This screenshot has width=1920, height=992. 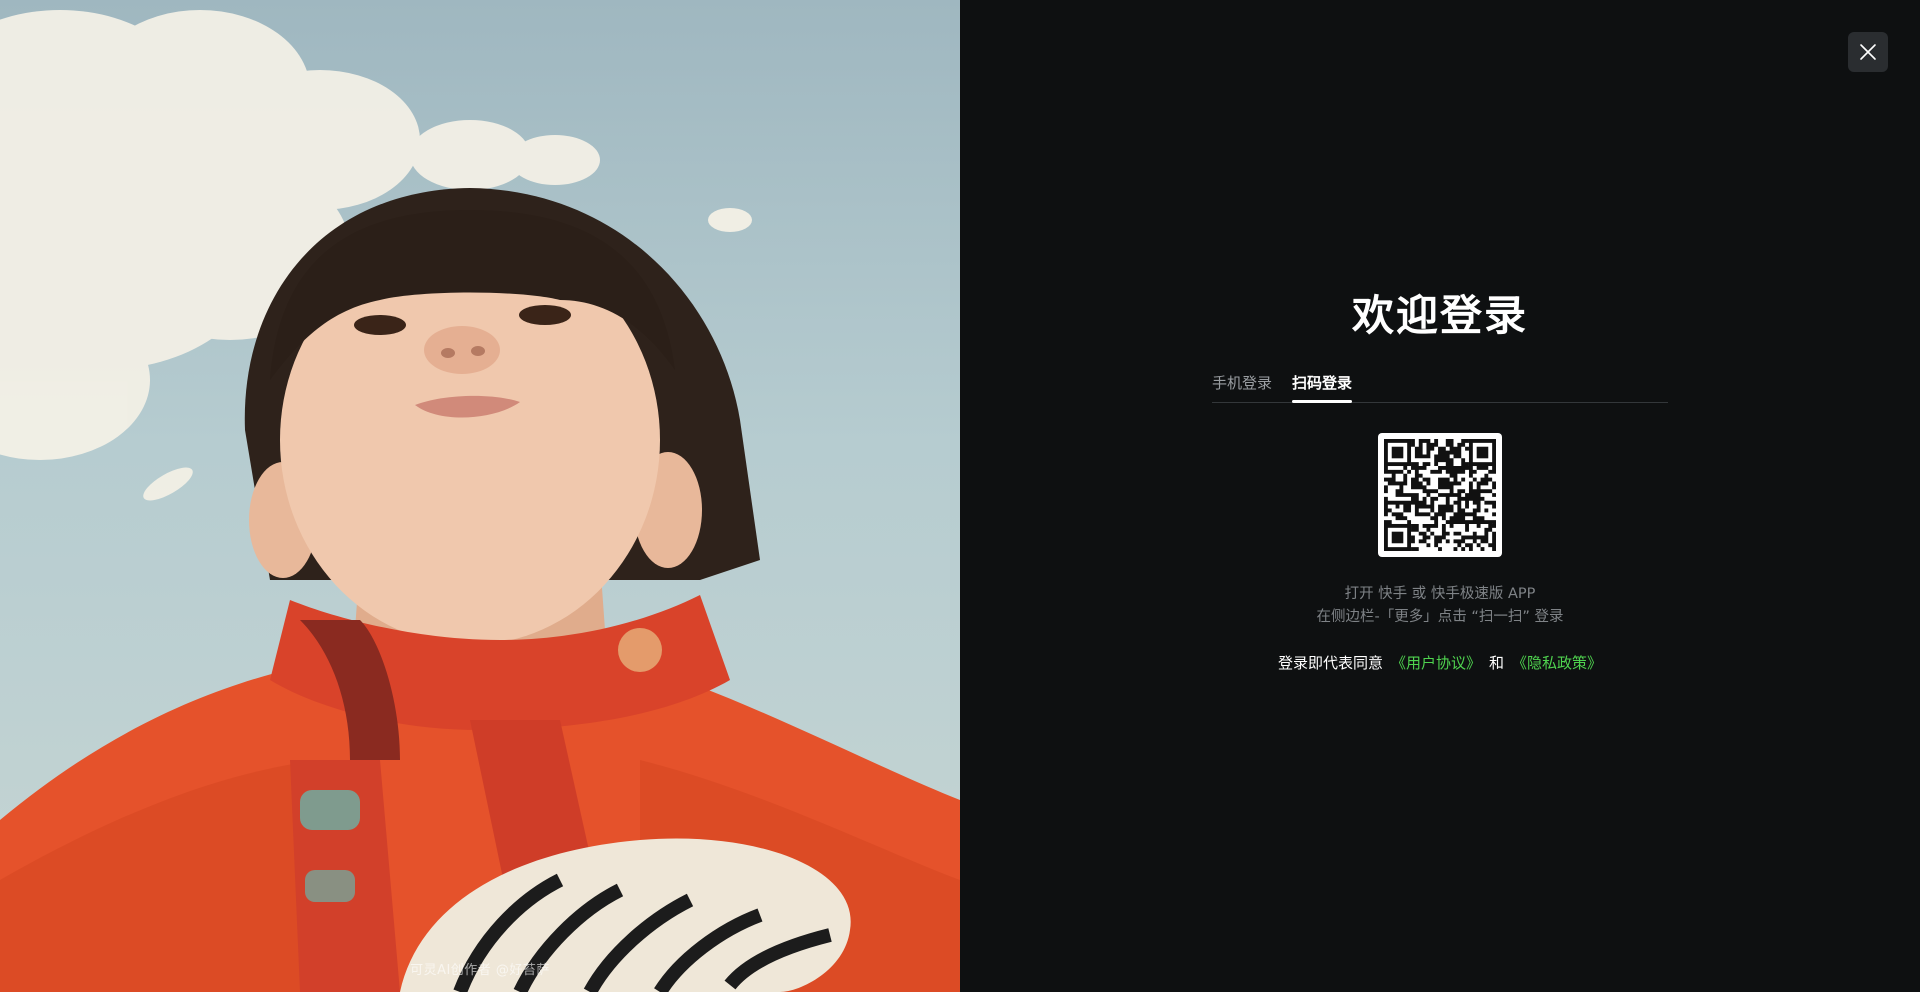 What do you see at coordinates (1497, 663) in the screenshot?
I see `agreement-conjunction: 和` at bounding box center [1497, 663].